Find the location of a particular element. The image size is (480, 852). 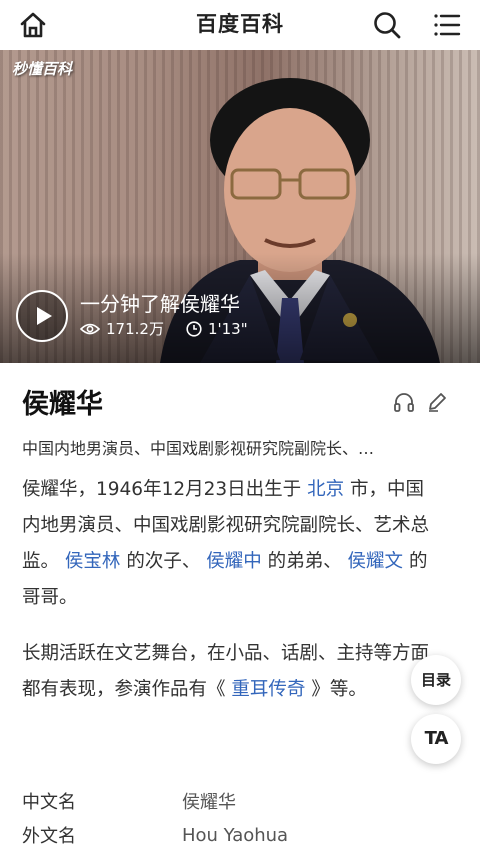

info-value: Hou Yaohua is located at coordinates (235, 835).